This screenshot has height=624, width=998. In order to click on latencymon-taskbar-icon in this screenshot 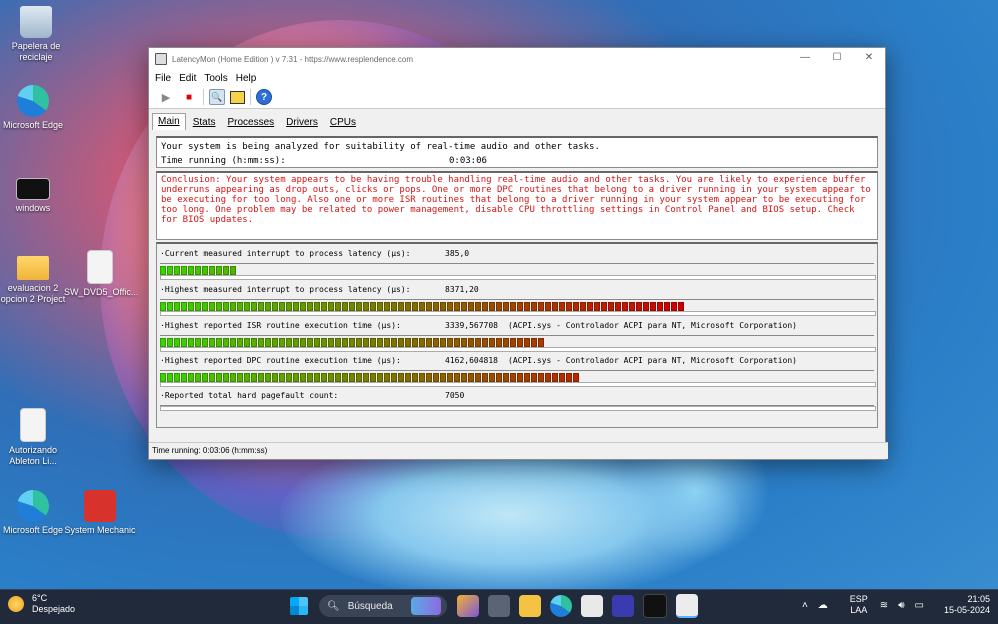, I will do `click(687, 606)`.